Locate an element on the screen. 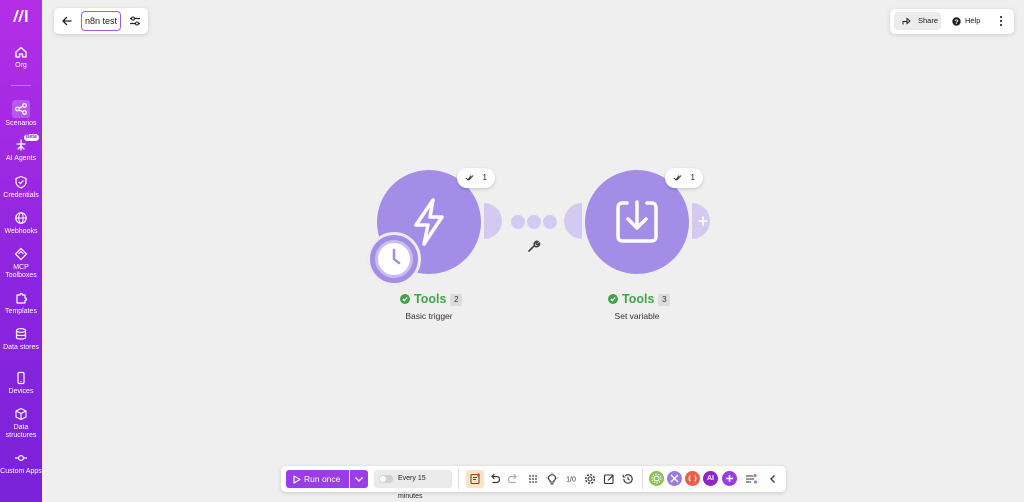 The image size is (1024, 502). scenario-notes-button is located at coordinates (475, 479).